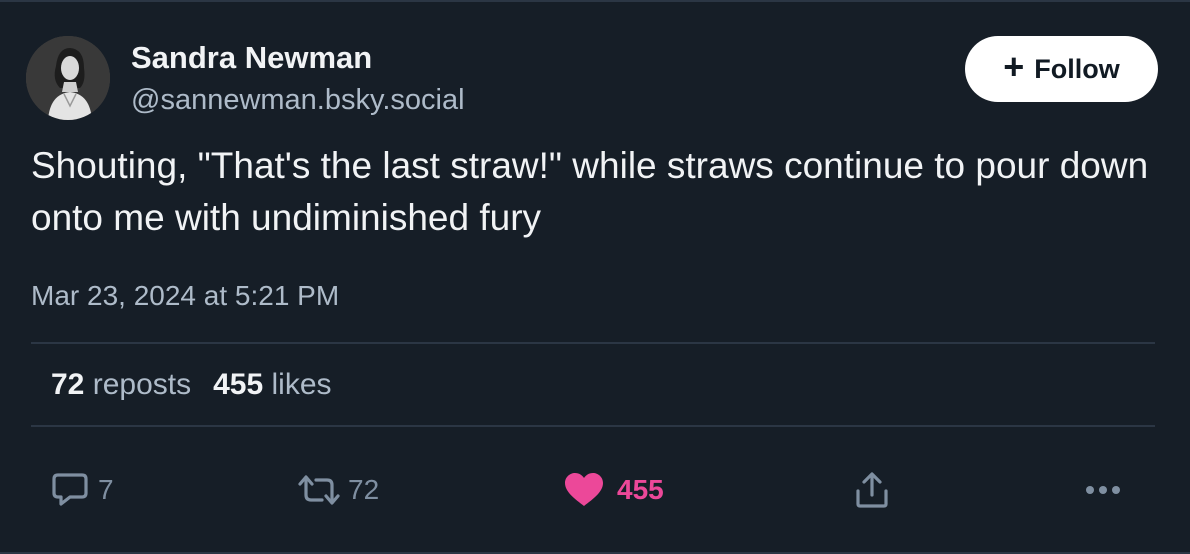 The height and width of the screenshot is (554, 1190). Describe the element at coordinates (298, 100) in the screenshot. I see `author-handle: @sannewman.bsky.social` at that location.